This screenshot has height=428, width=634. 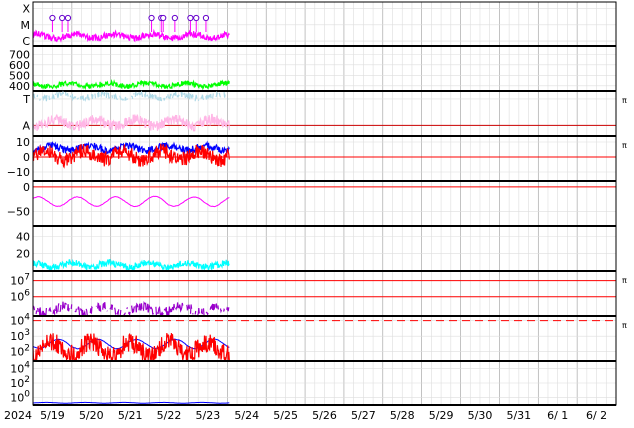 What do you see at coordinates (18, 211) in the screenshot?
I see `y-tick-label: −50` at bounding box center [18, 211].